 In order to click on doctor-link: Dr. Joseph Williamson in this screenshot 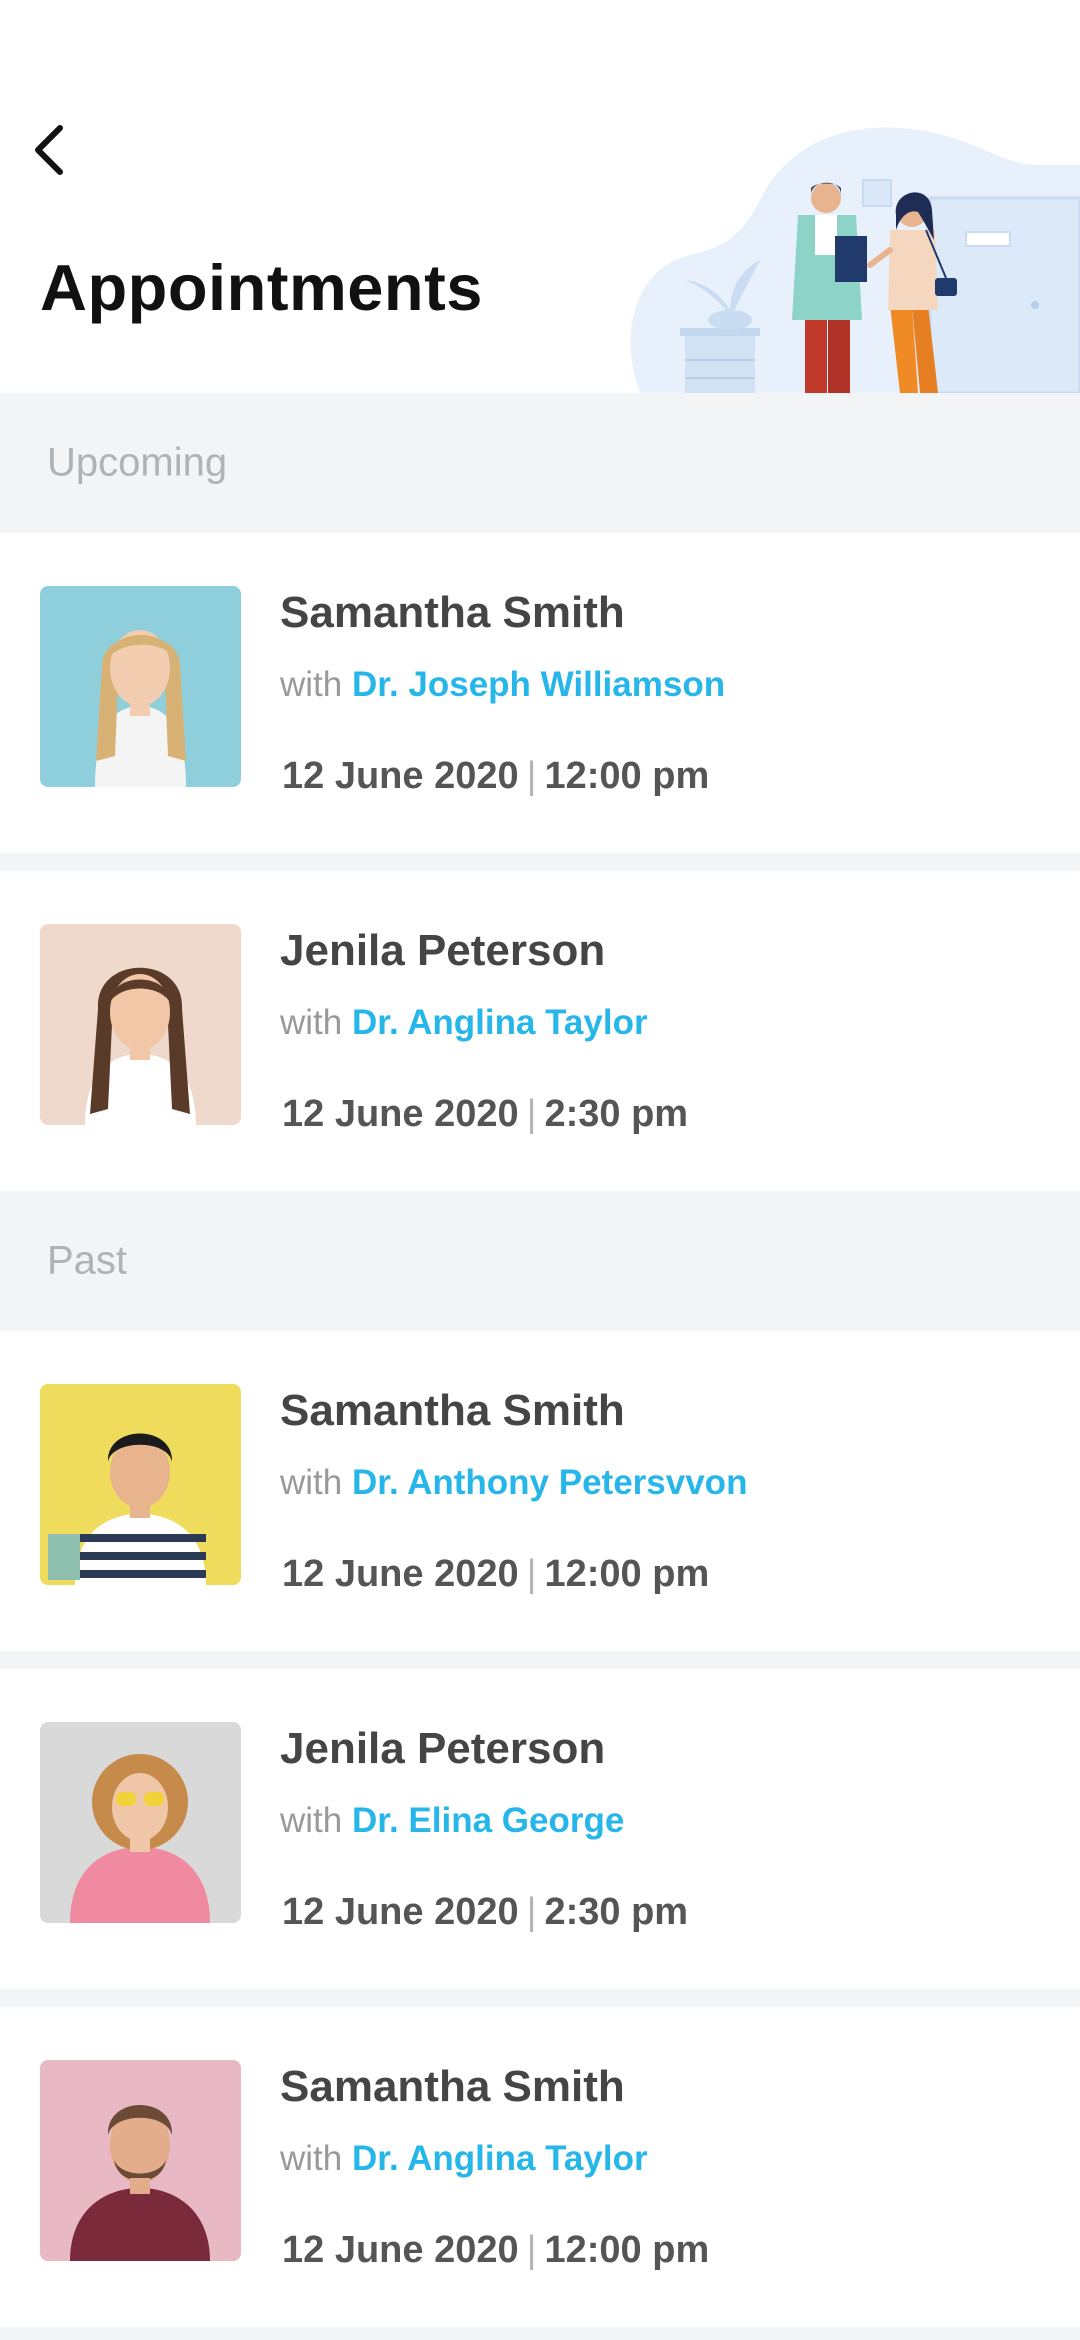, I will do `click(538, 684)`.